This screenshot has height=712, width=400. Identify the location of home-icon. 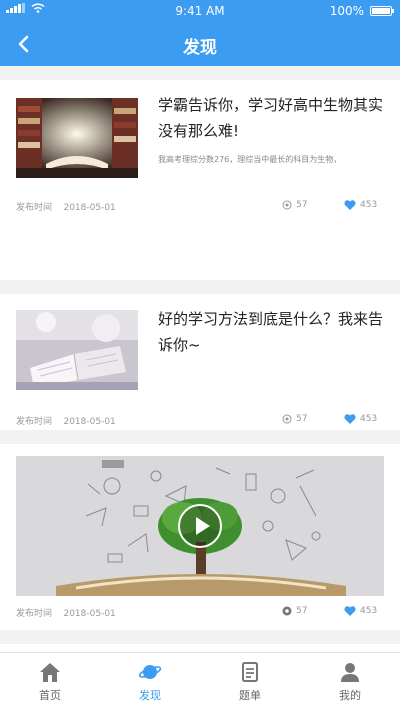
(50, 672).